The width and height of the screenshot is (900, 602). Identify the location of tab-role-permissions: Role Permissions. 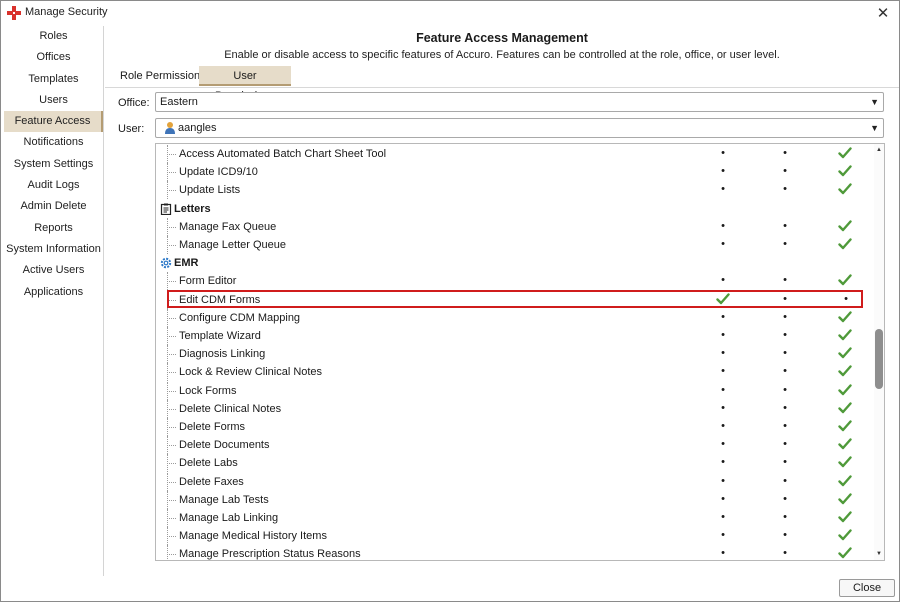
(163, 76).